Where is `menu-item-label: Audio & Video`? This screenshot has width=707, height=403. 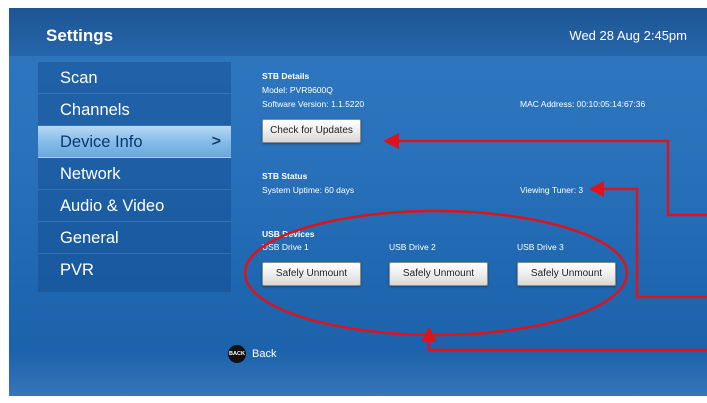
menu-item-label: Audio & Video is located at coordinates (112, 206).